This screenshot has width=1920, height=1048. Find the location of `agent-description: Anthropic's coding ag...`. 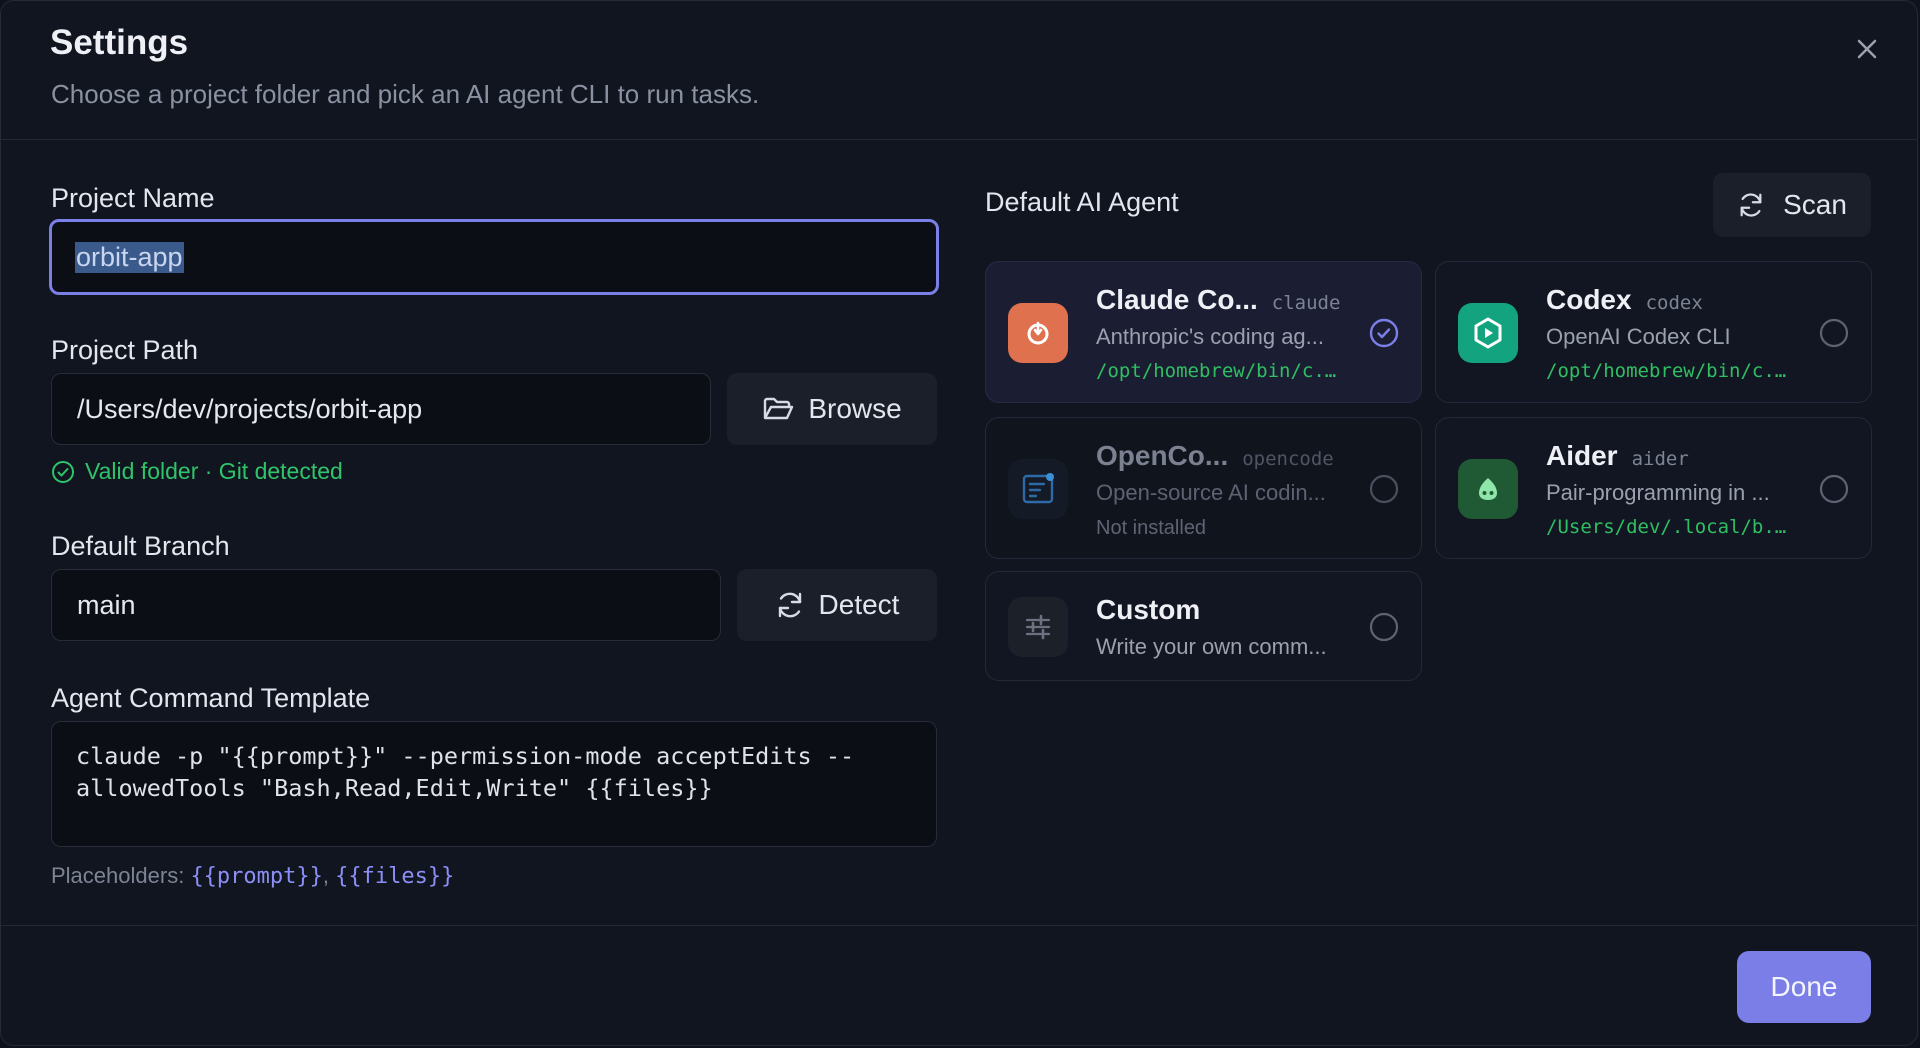

agent-description: Anthropic's coding ag... is located at coordinates (1210, 336).